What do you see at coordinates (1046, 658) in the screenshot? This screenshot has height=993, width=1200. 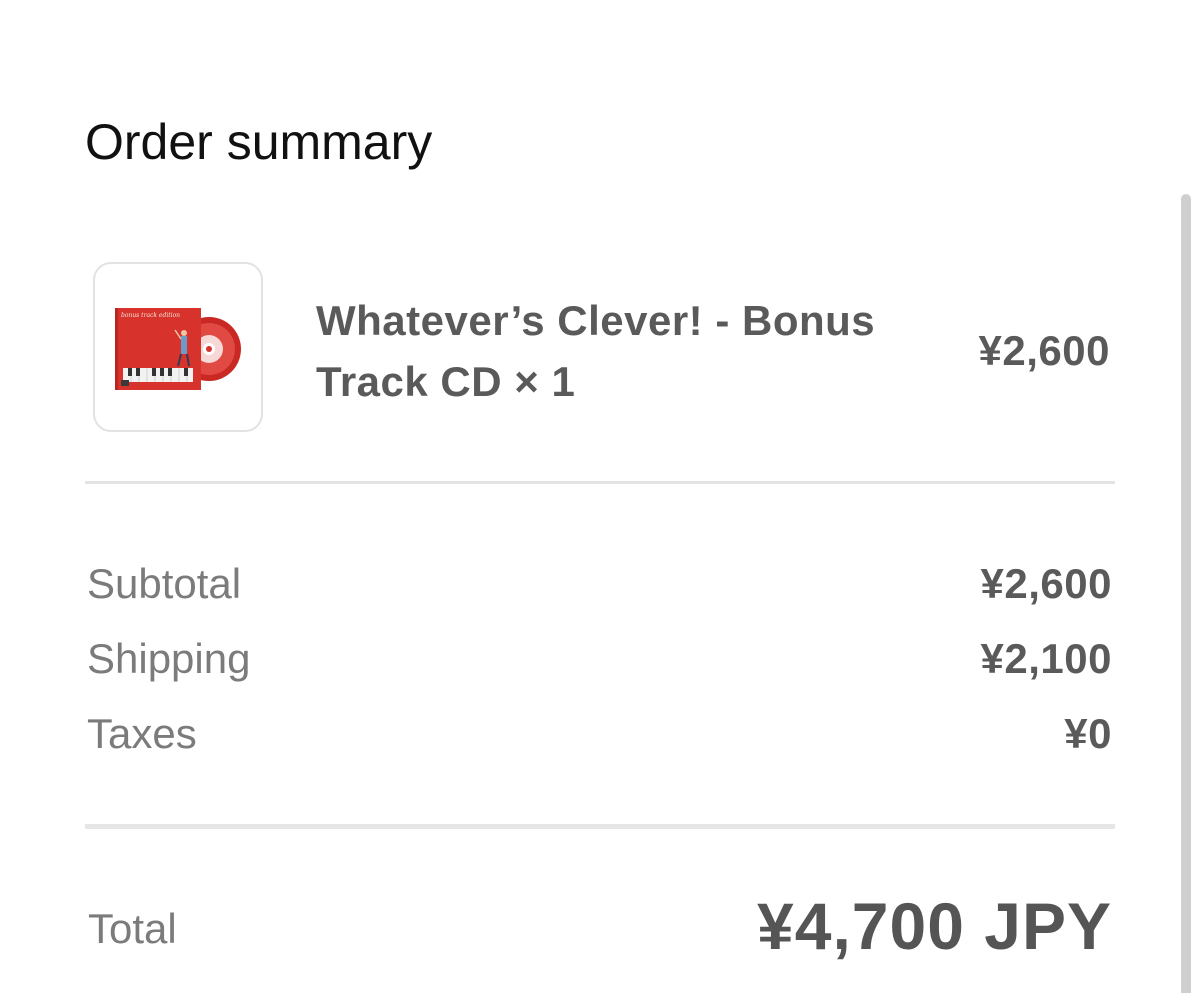 I see `shipping-value: ¥2,100` at bounding box center [1046, 658].